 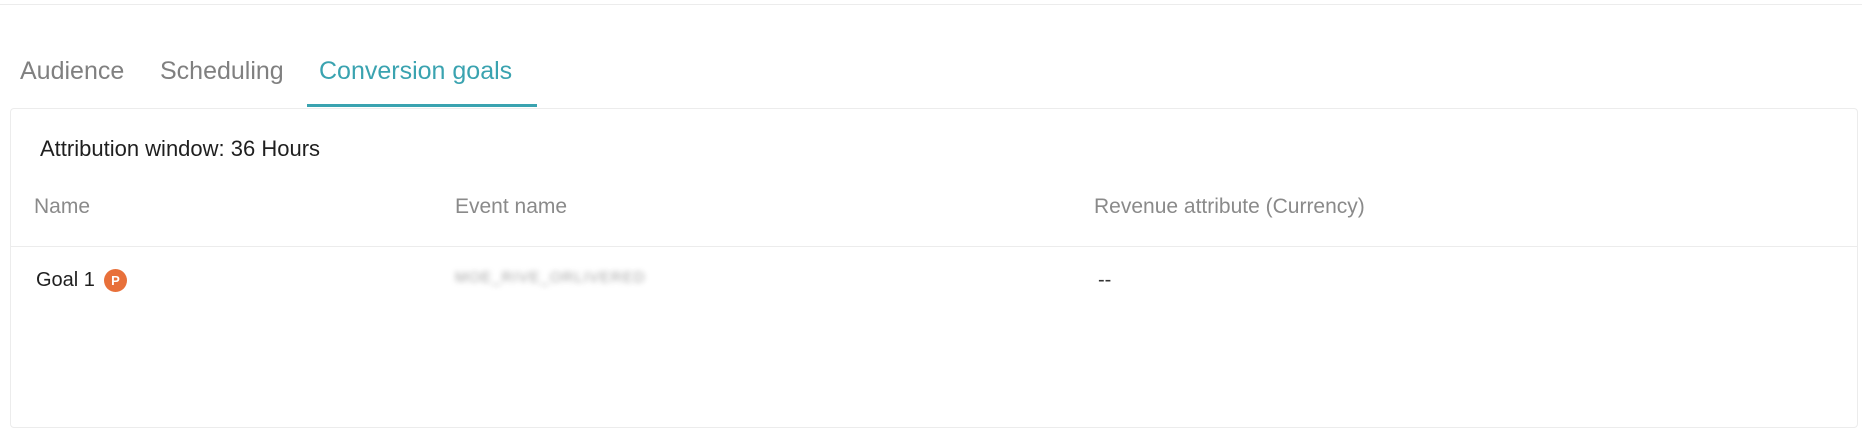 I want to click on revenue-attribute-value: --, so click(x=1105, y=280).